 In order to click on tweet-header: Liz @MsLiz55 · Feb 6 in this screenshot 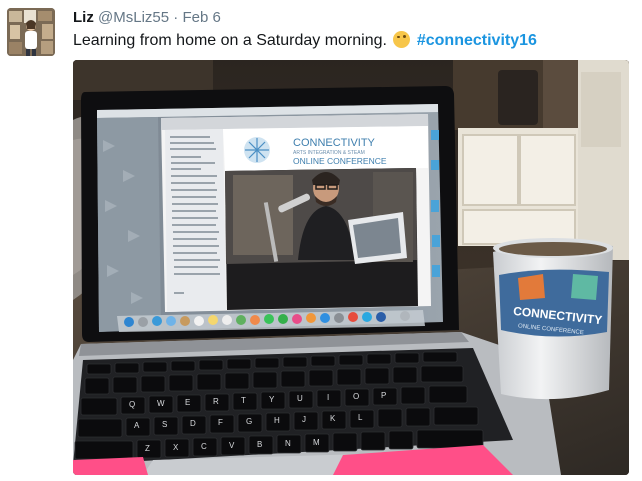, I will do `click(147, 18)`.